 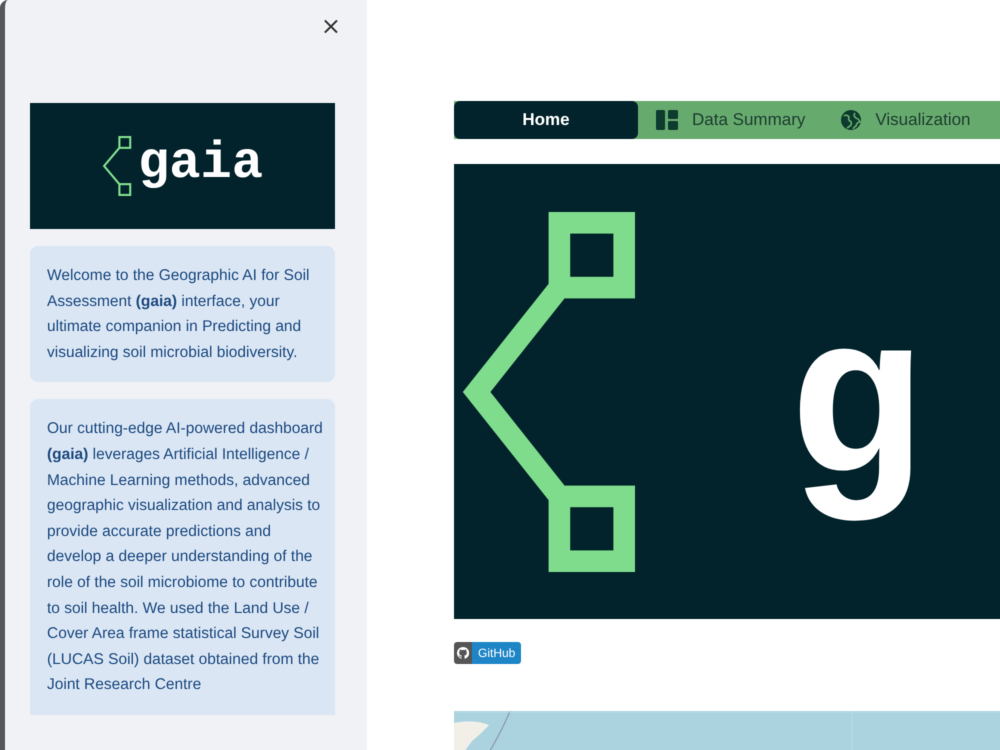 I want to click on github-icon, so click(x=463, y=653).